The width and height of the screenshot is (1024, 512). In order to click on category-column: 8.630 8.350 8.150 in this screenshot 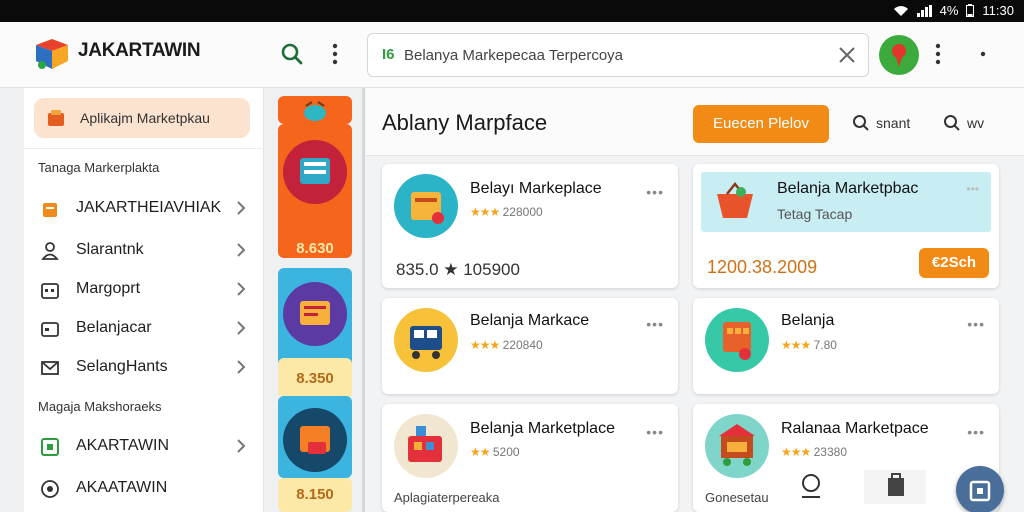, I will do `click(315, 304)`.